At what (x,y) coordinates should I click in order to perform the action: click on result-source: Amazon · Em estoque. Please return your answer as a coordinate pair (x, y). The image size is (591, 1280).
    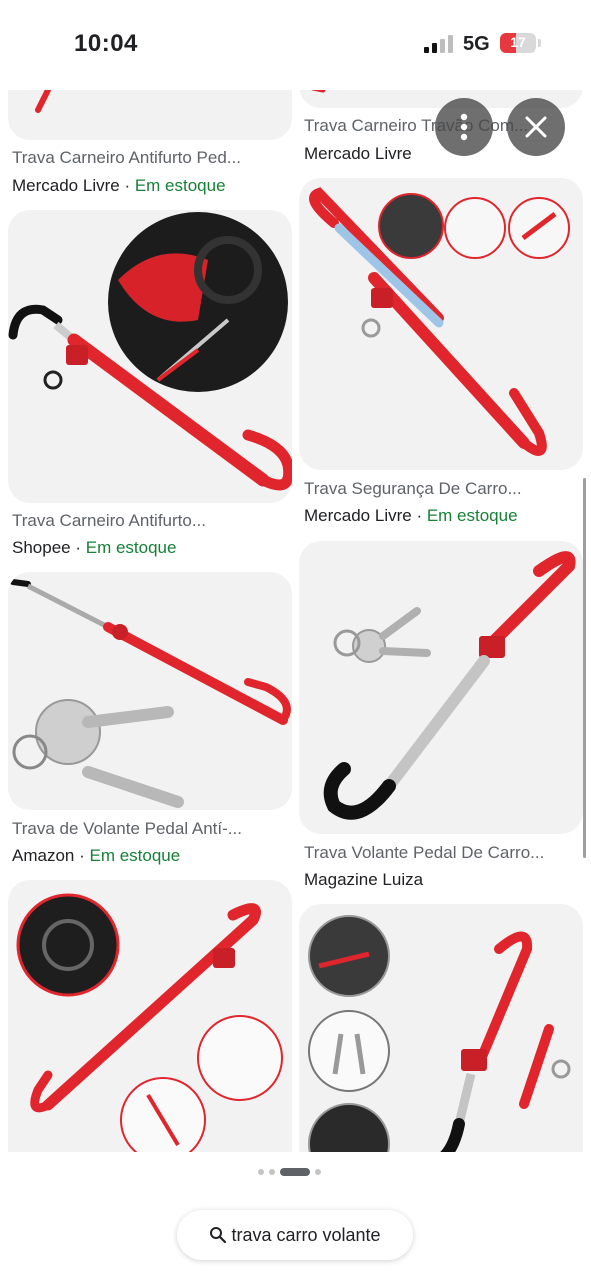
    Looking at the image, I should click on (96, 855).